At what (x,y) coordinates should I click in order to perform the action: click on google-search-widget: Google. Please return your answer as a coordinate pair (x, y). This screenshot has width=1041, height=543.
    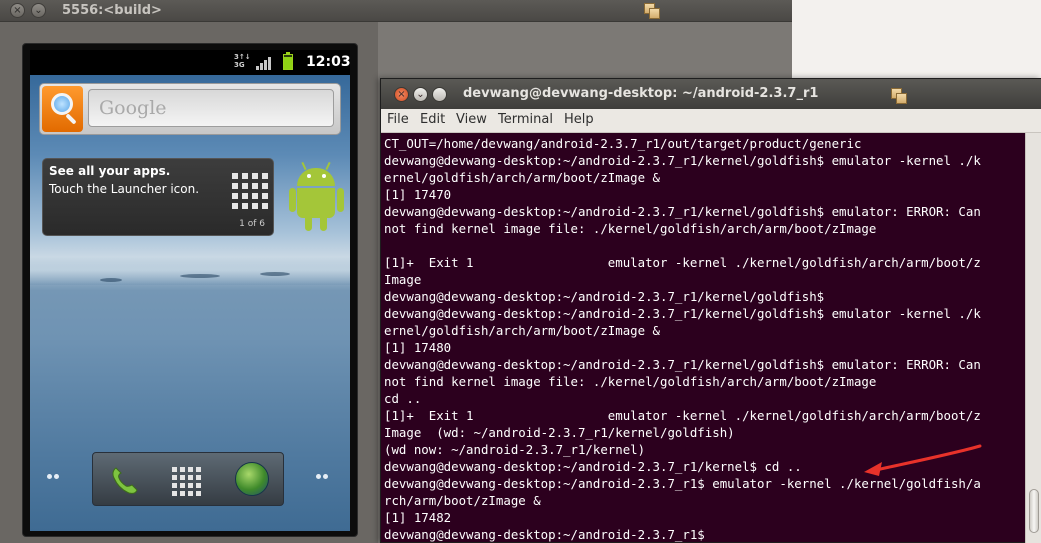
    Looking at the image, I should click on (190, 109).